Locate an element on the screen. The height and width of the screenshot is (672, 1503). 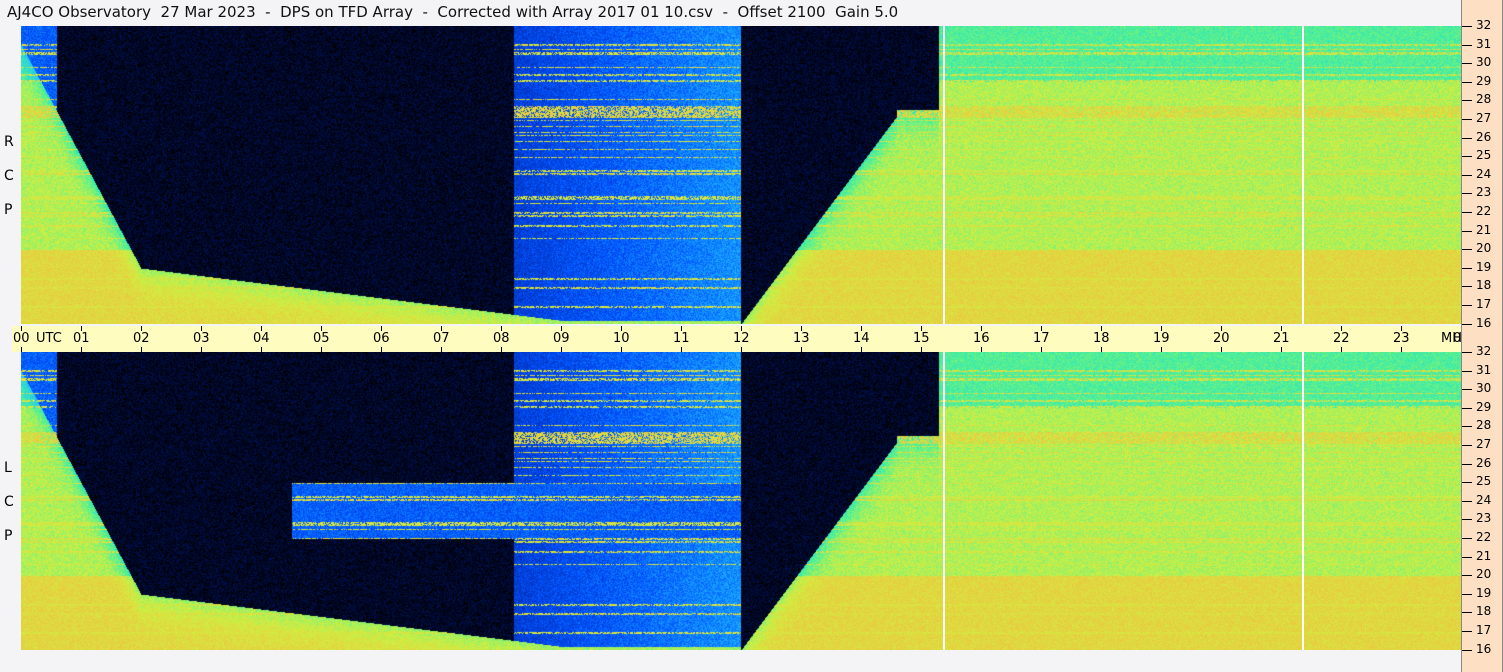
polarization-label: P is located at coordinates (8, 210).